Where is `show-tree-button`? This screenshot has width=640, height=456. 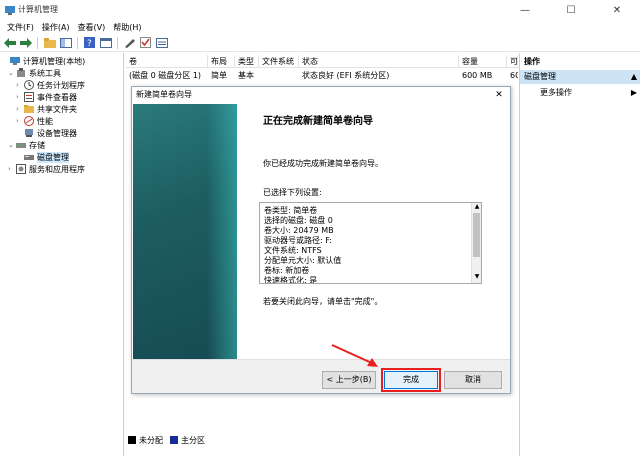 show-tree-button is located at coordinates (65, 42).